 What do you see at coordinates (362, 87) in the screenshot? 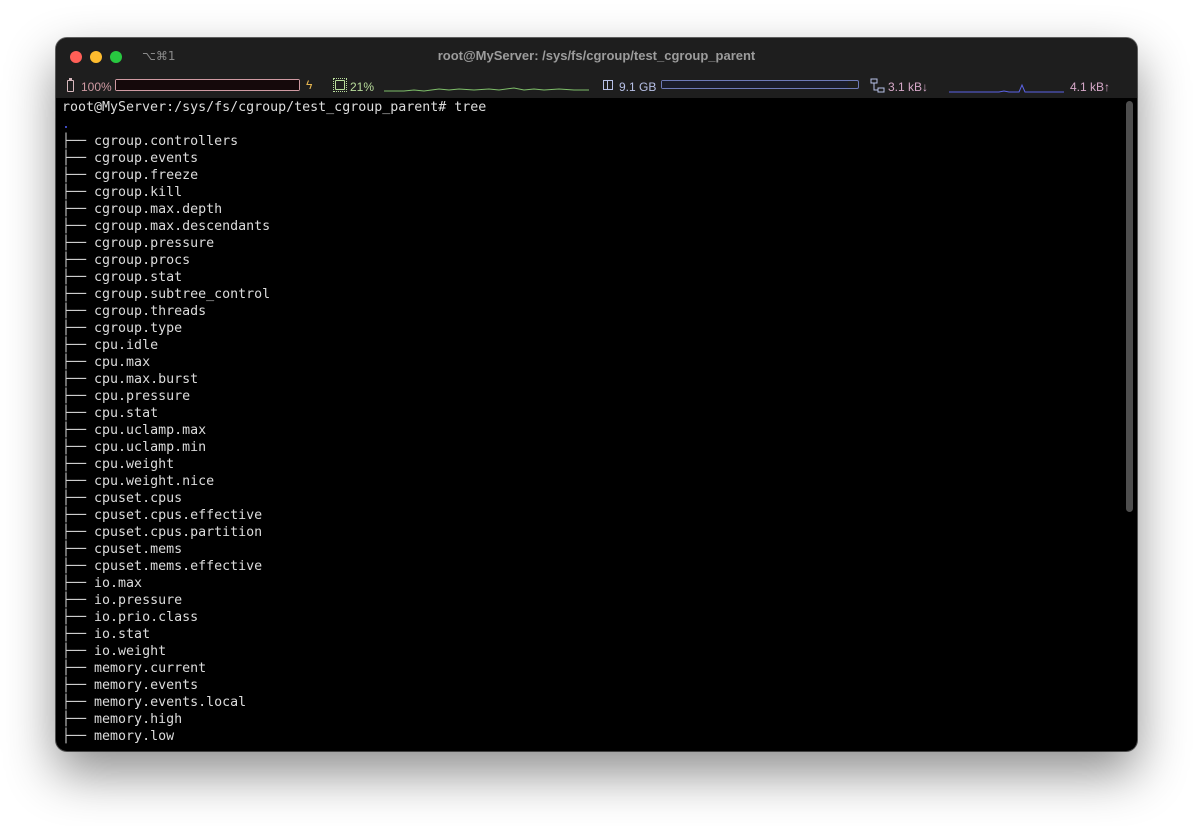
I see `cpu-label: 21%` at bounding box center [362, 87].